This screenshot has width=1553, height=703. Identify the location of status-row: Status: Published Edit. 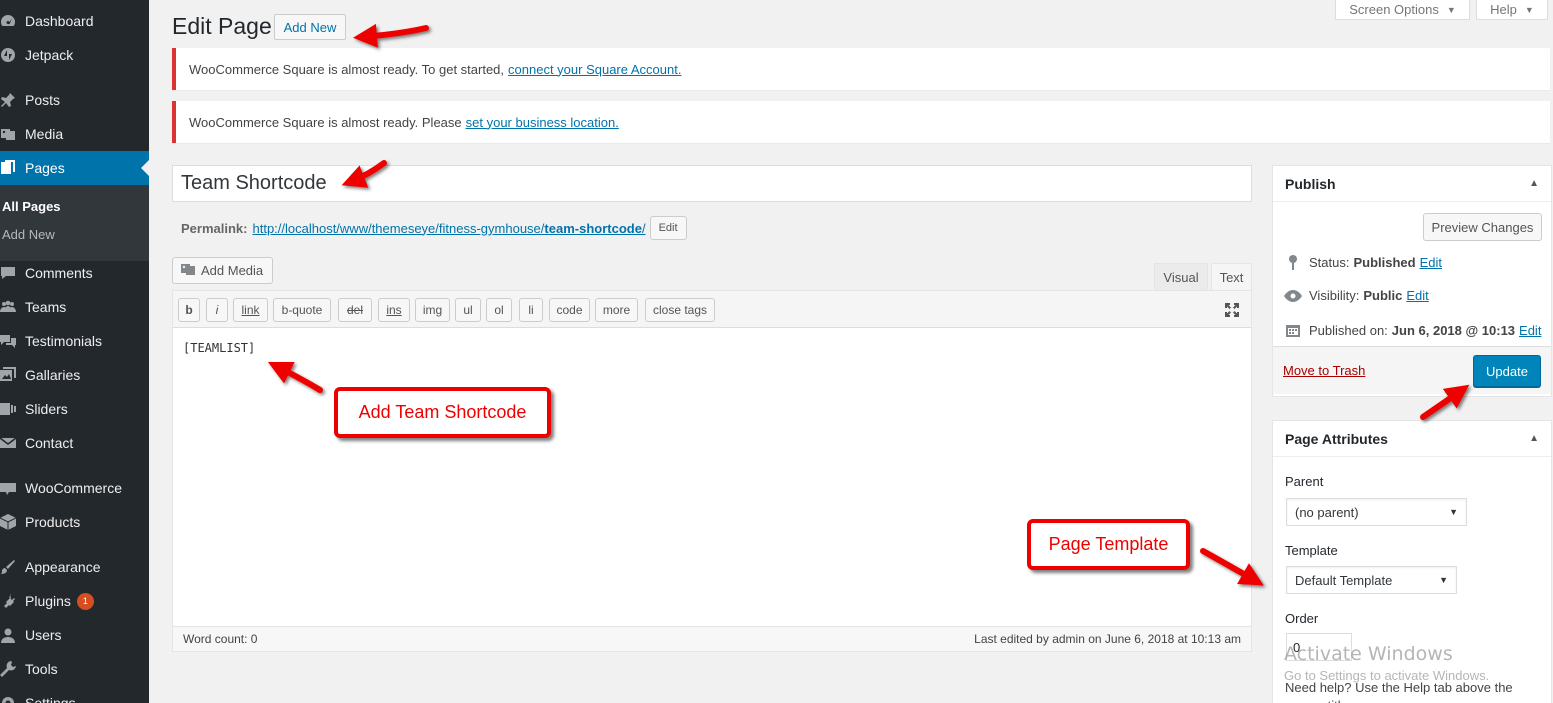
(1362, 262).